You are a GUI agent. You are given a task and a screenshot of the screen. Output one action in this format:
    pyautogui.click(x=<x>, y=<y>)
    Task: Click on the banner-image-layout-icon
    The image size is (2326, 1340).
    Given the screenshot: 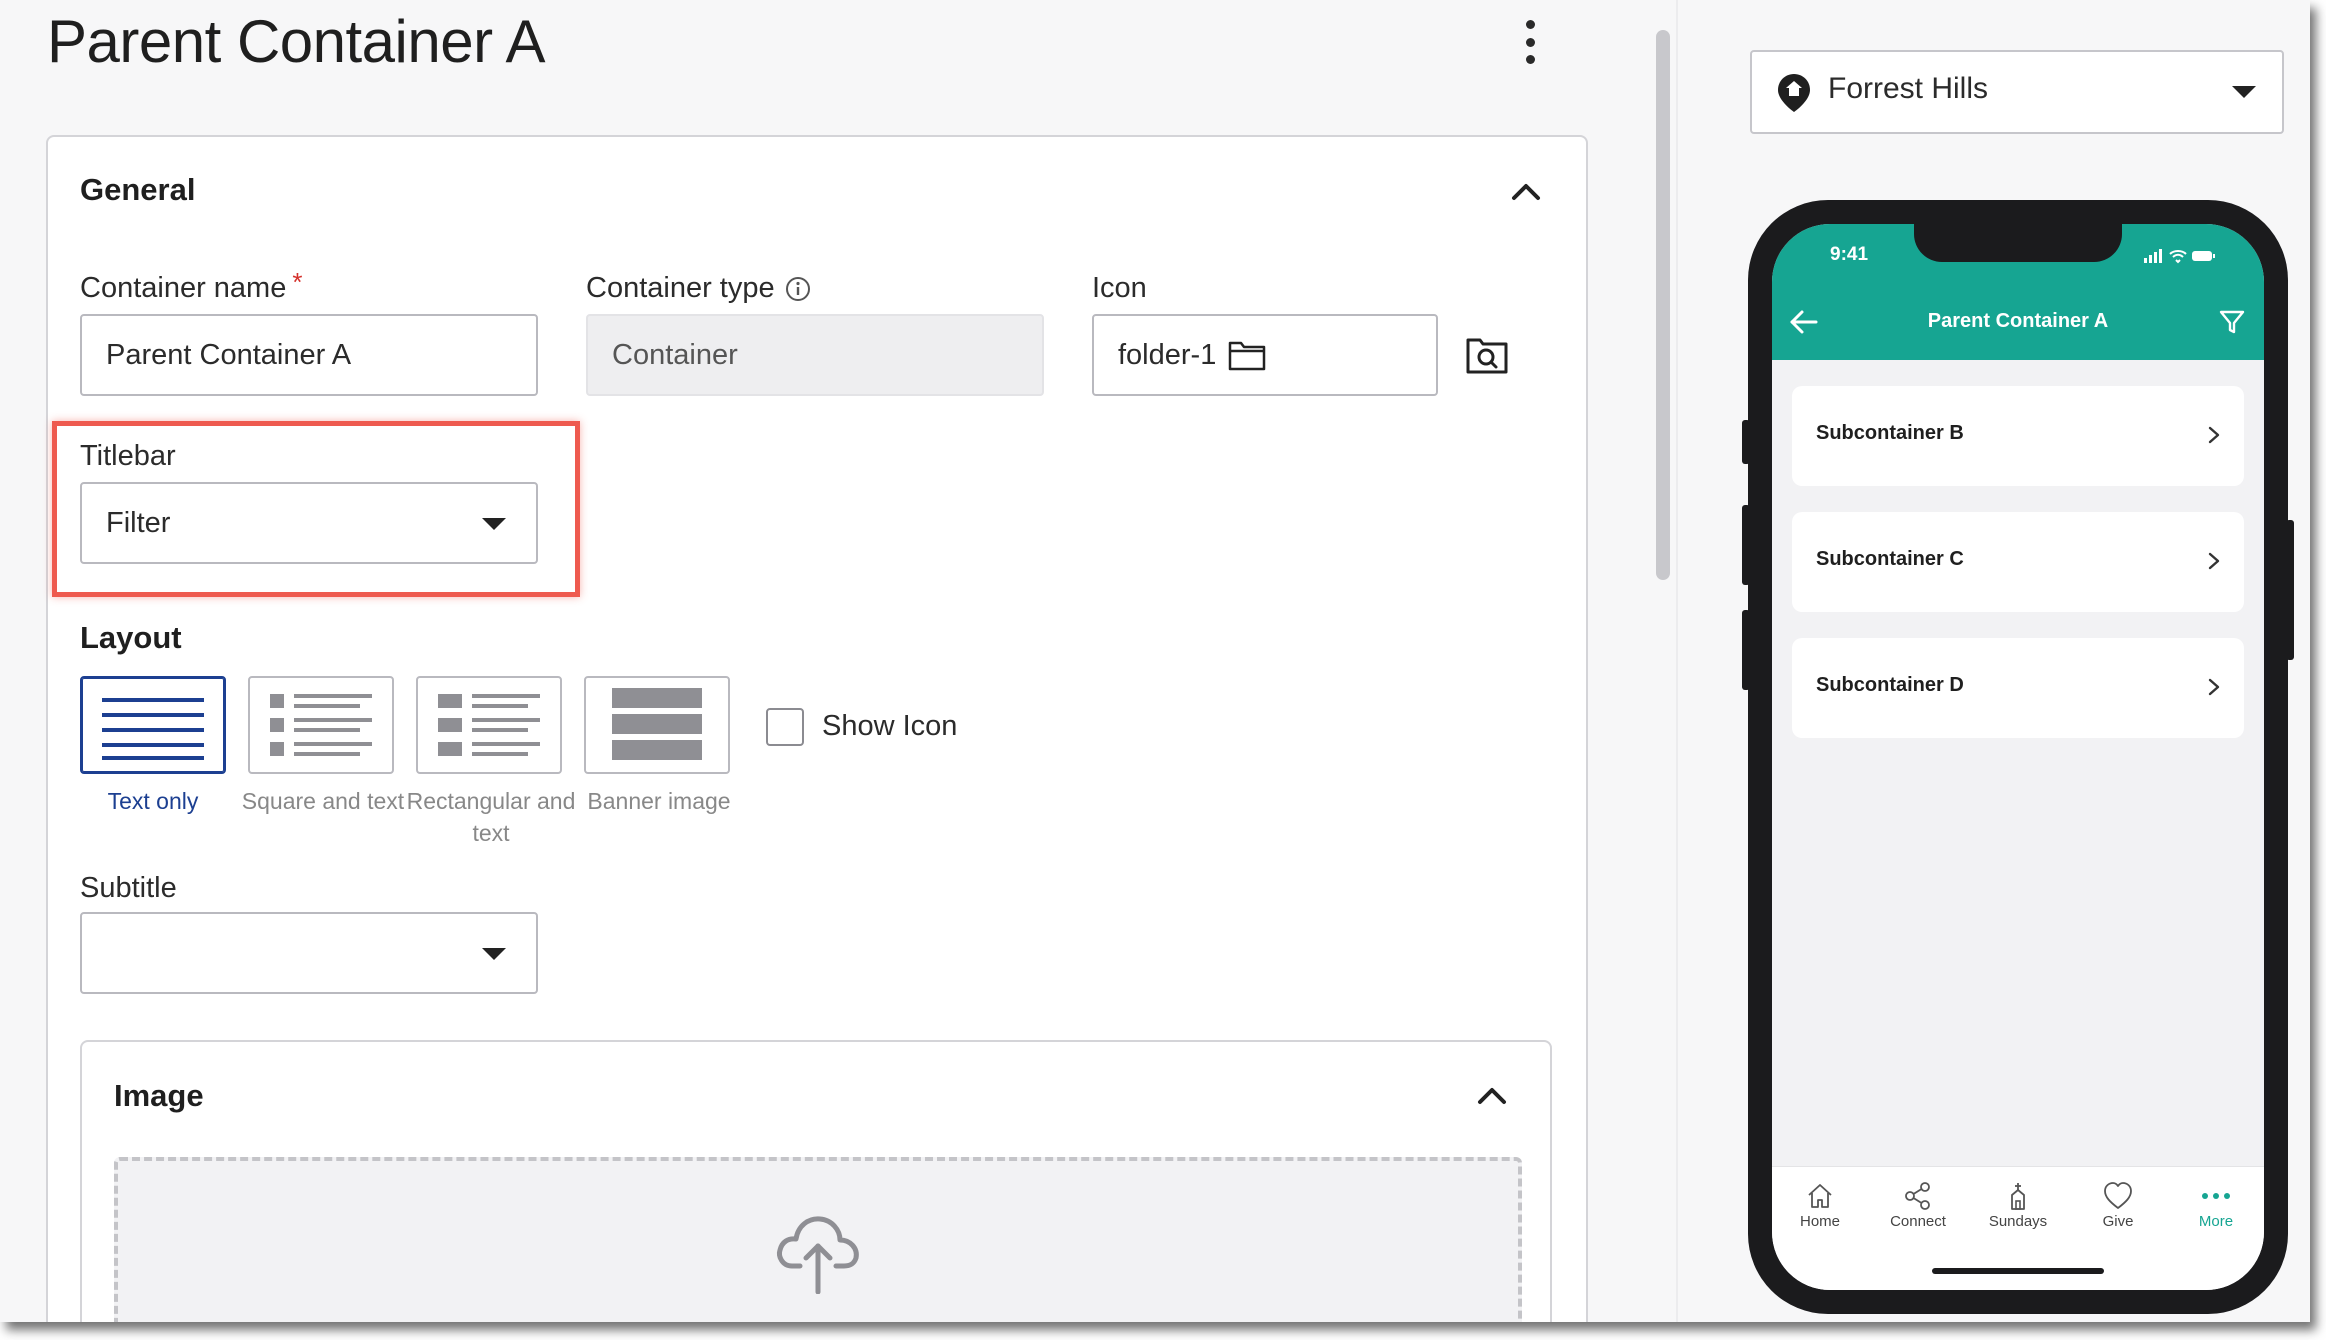 What is the action you would take?
    pyautogui.click(x=657, y=724)
    